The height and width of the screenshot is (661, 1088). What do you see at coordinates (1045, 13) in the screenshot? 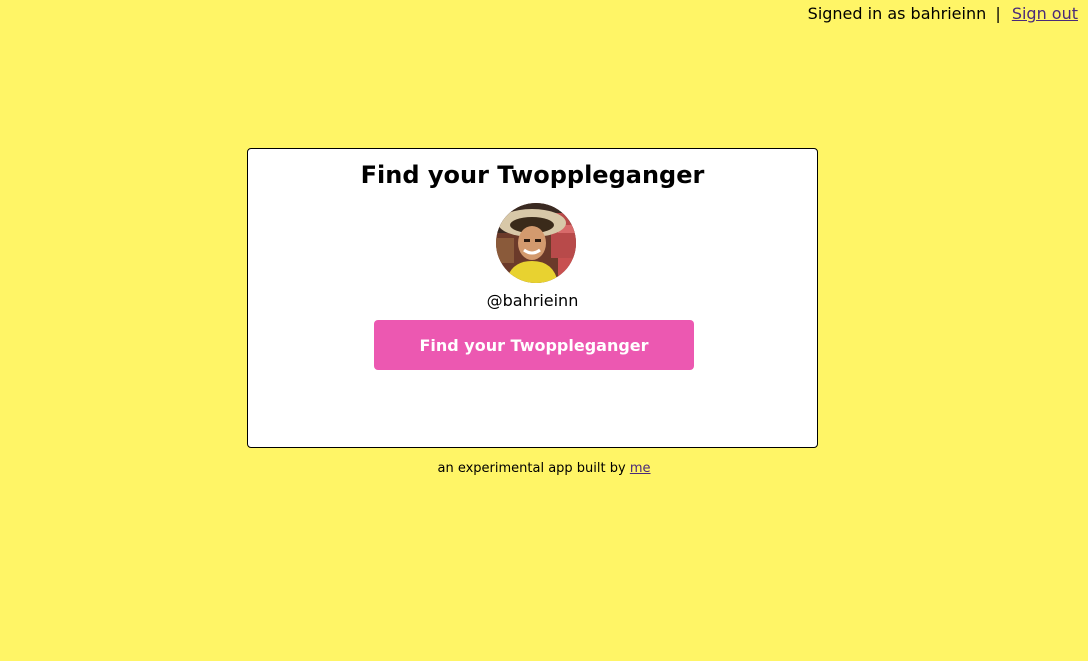
I see `sign-out-link: Sign out` at bounding box center [1045, 13].